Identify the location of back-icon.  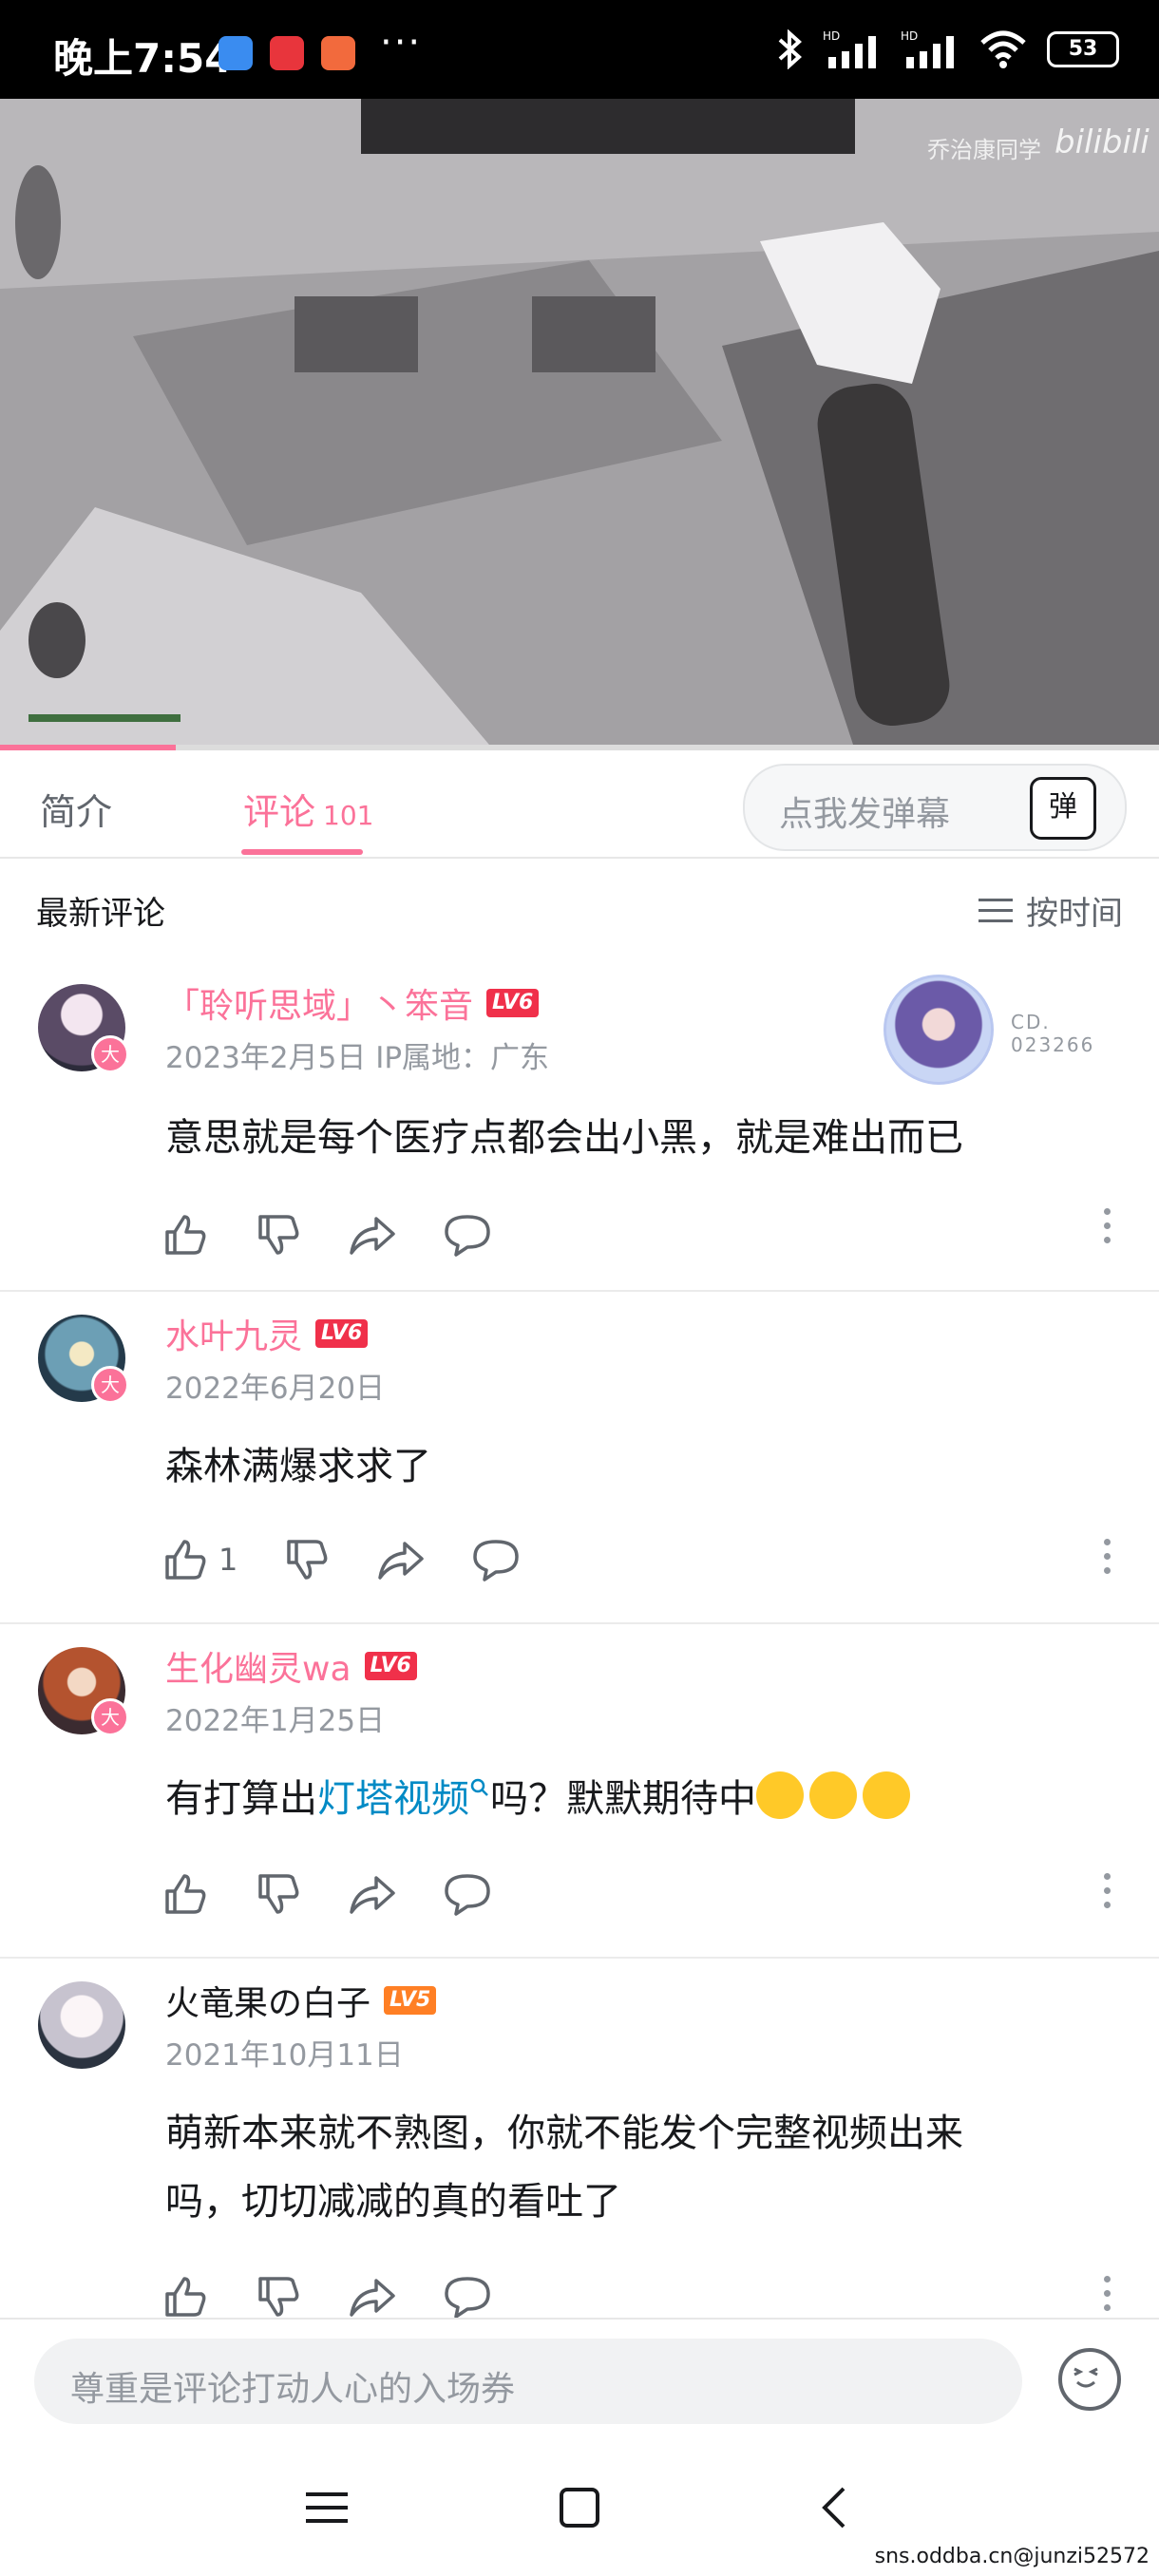
(833, 2507).